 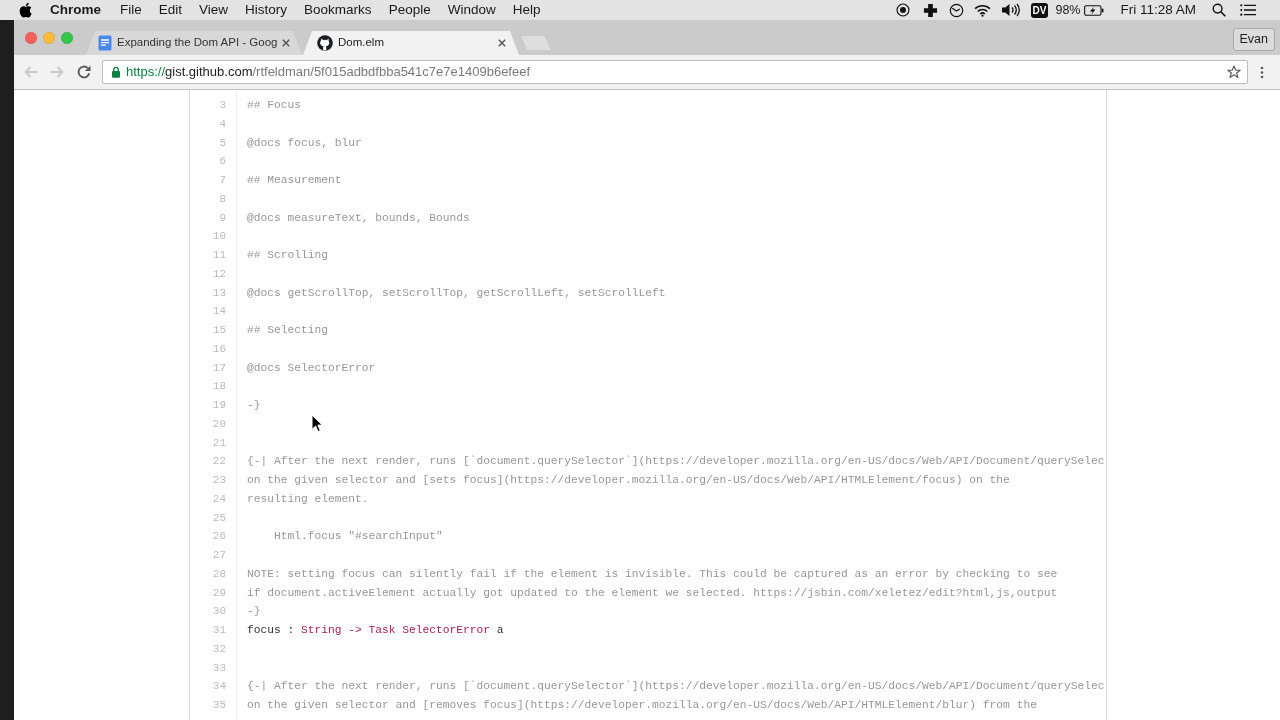 I want to click on browser-tab: Dom.elm, so click(x=411, y=43).